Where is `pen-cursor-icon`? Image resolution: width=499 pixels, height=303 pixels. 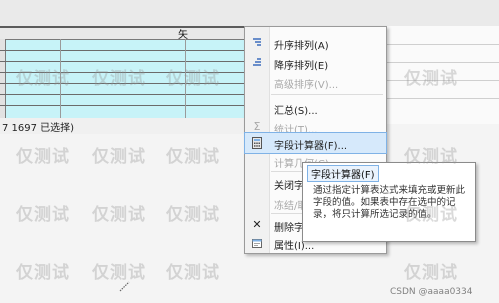
pen-cursor-icon is located at coordinates (125, 286).